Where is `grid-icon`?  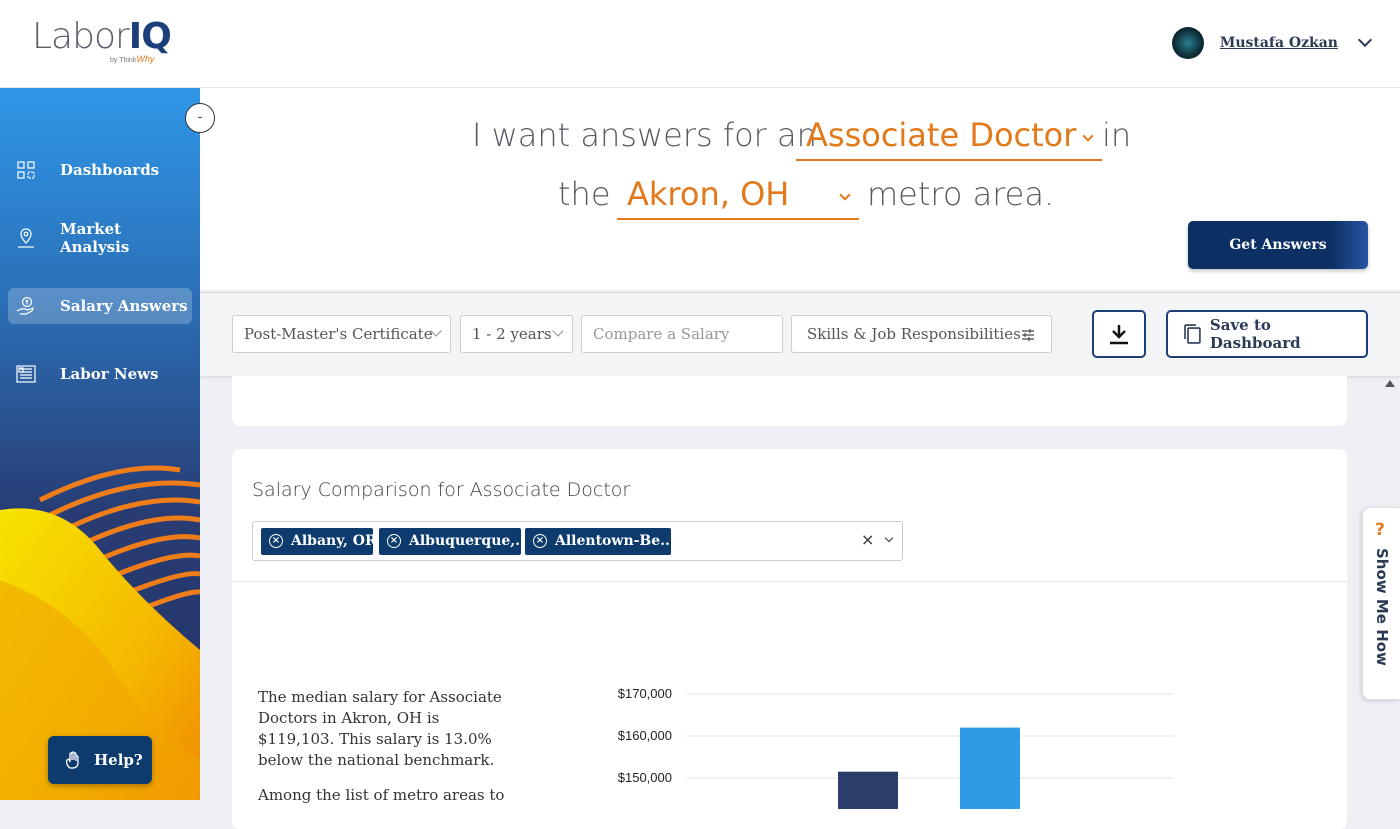
grid-icon is located at coordinates (26, 170).